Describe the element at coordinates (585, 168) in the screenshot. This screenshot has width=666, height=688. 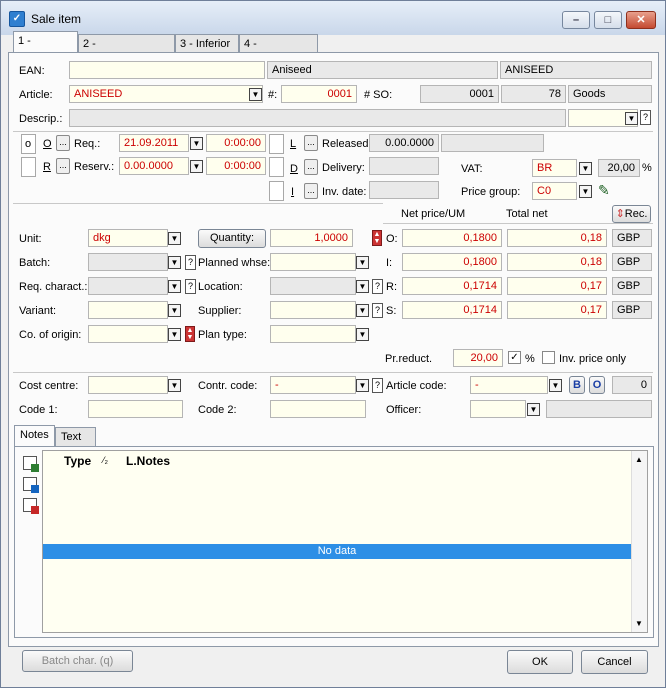
I see `vat-dropdown-icon: ▼` at that location.